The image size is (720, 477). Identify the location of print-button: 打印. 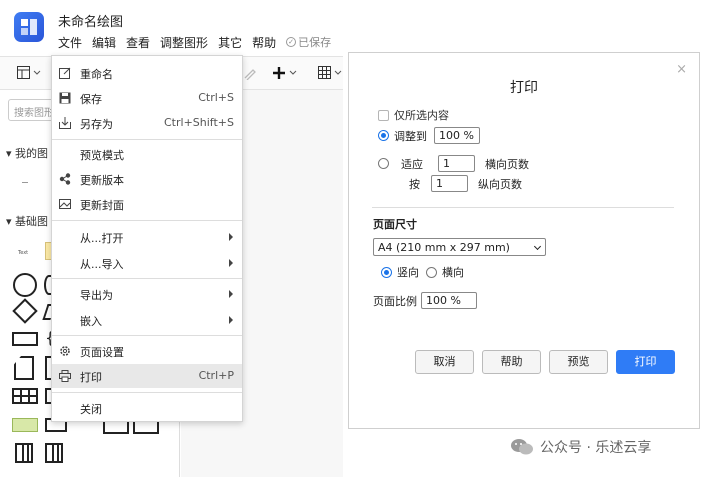
(645, 362).